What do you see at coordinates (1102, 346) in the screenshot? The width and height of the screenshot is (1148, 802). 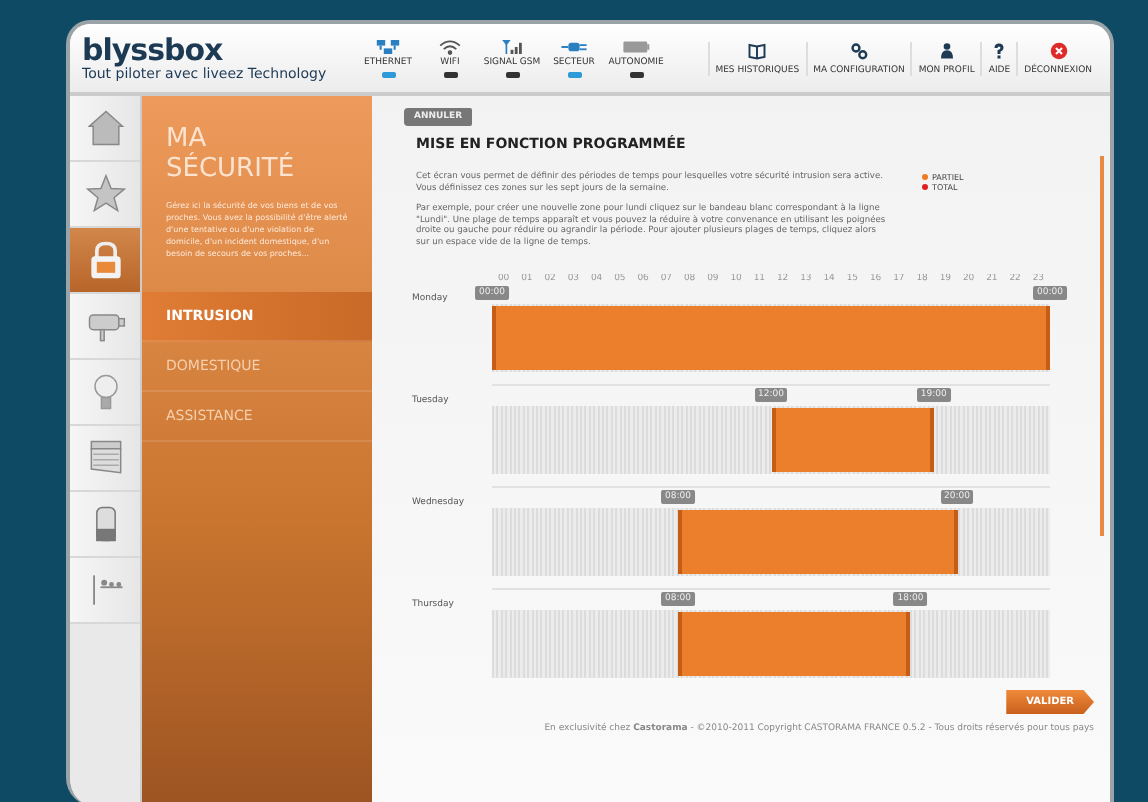 I see `scrollbar` at bounding box center [1102, 346].